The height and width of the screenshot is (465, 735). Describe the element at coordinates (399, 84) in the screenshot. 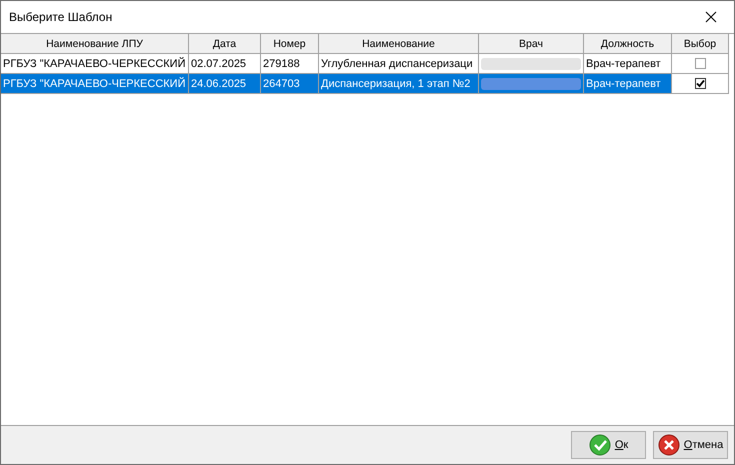

I see `table-cell: Диспансеризация, 1 этап №2` at that location.